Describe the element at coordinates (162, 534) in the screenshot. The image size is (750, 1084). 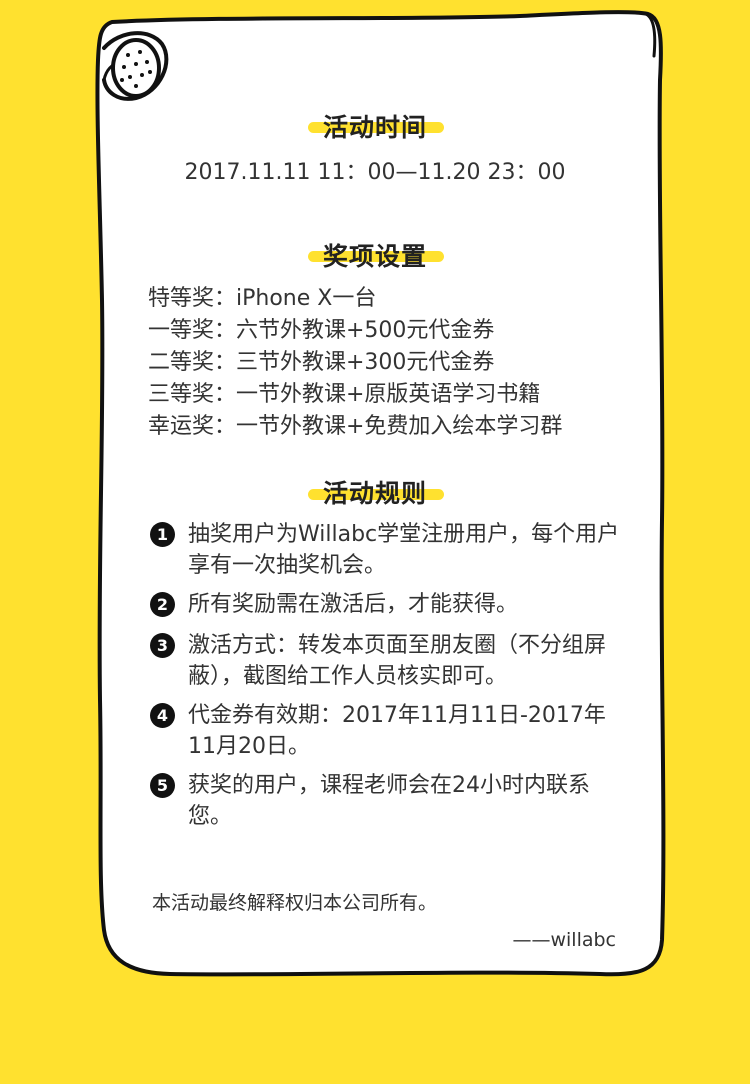
I see `number-1-icon: 1` at that location.